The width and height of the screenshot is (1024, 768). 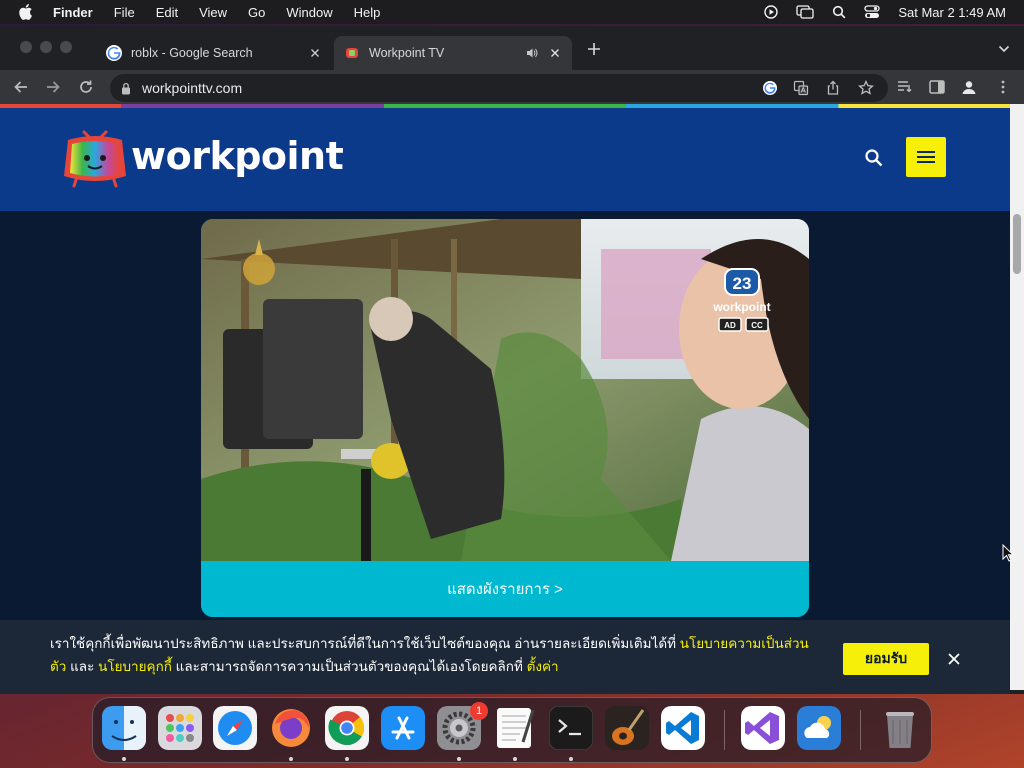 What do you see at coordinates (819, 728) in the screenshot?
I see `weather-icon` at bounding box center [819, 728].